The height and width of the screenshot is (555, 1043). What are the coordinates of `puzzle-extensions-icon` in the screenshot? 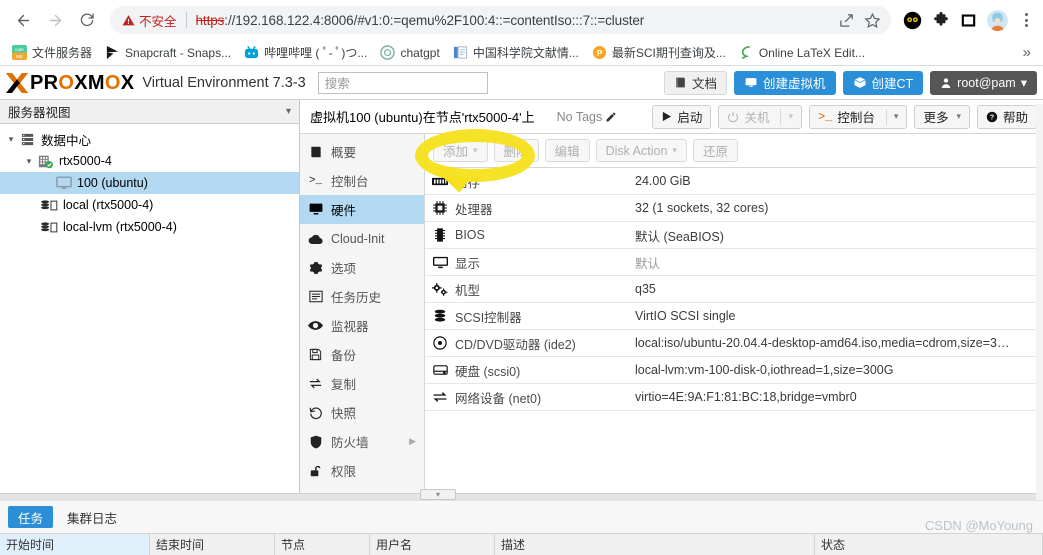 It's located at (940, 20).